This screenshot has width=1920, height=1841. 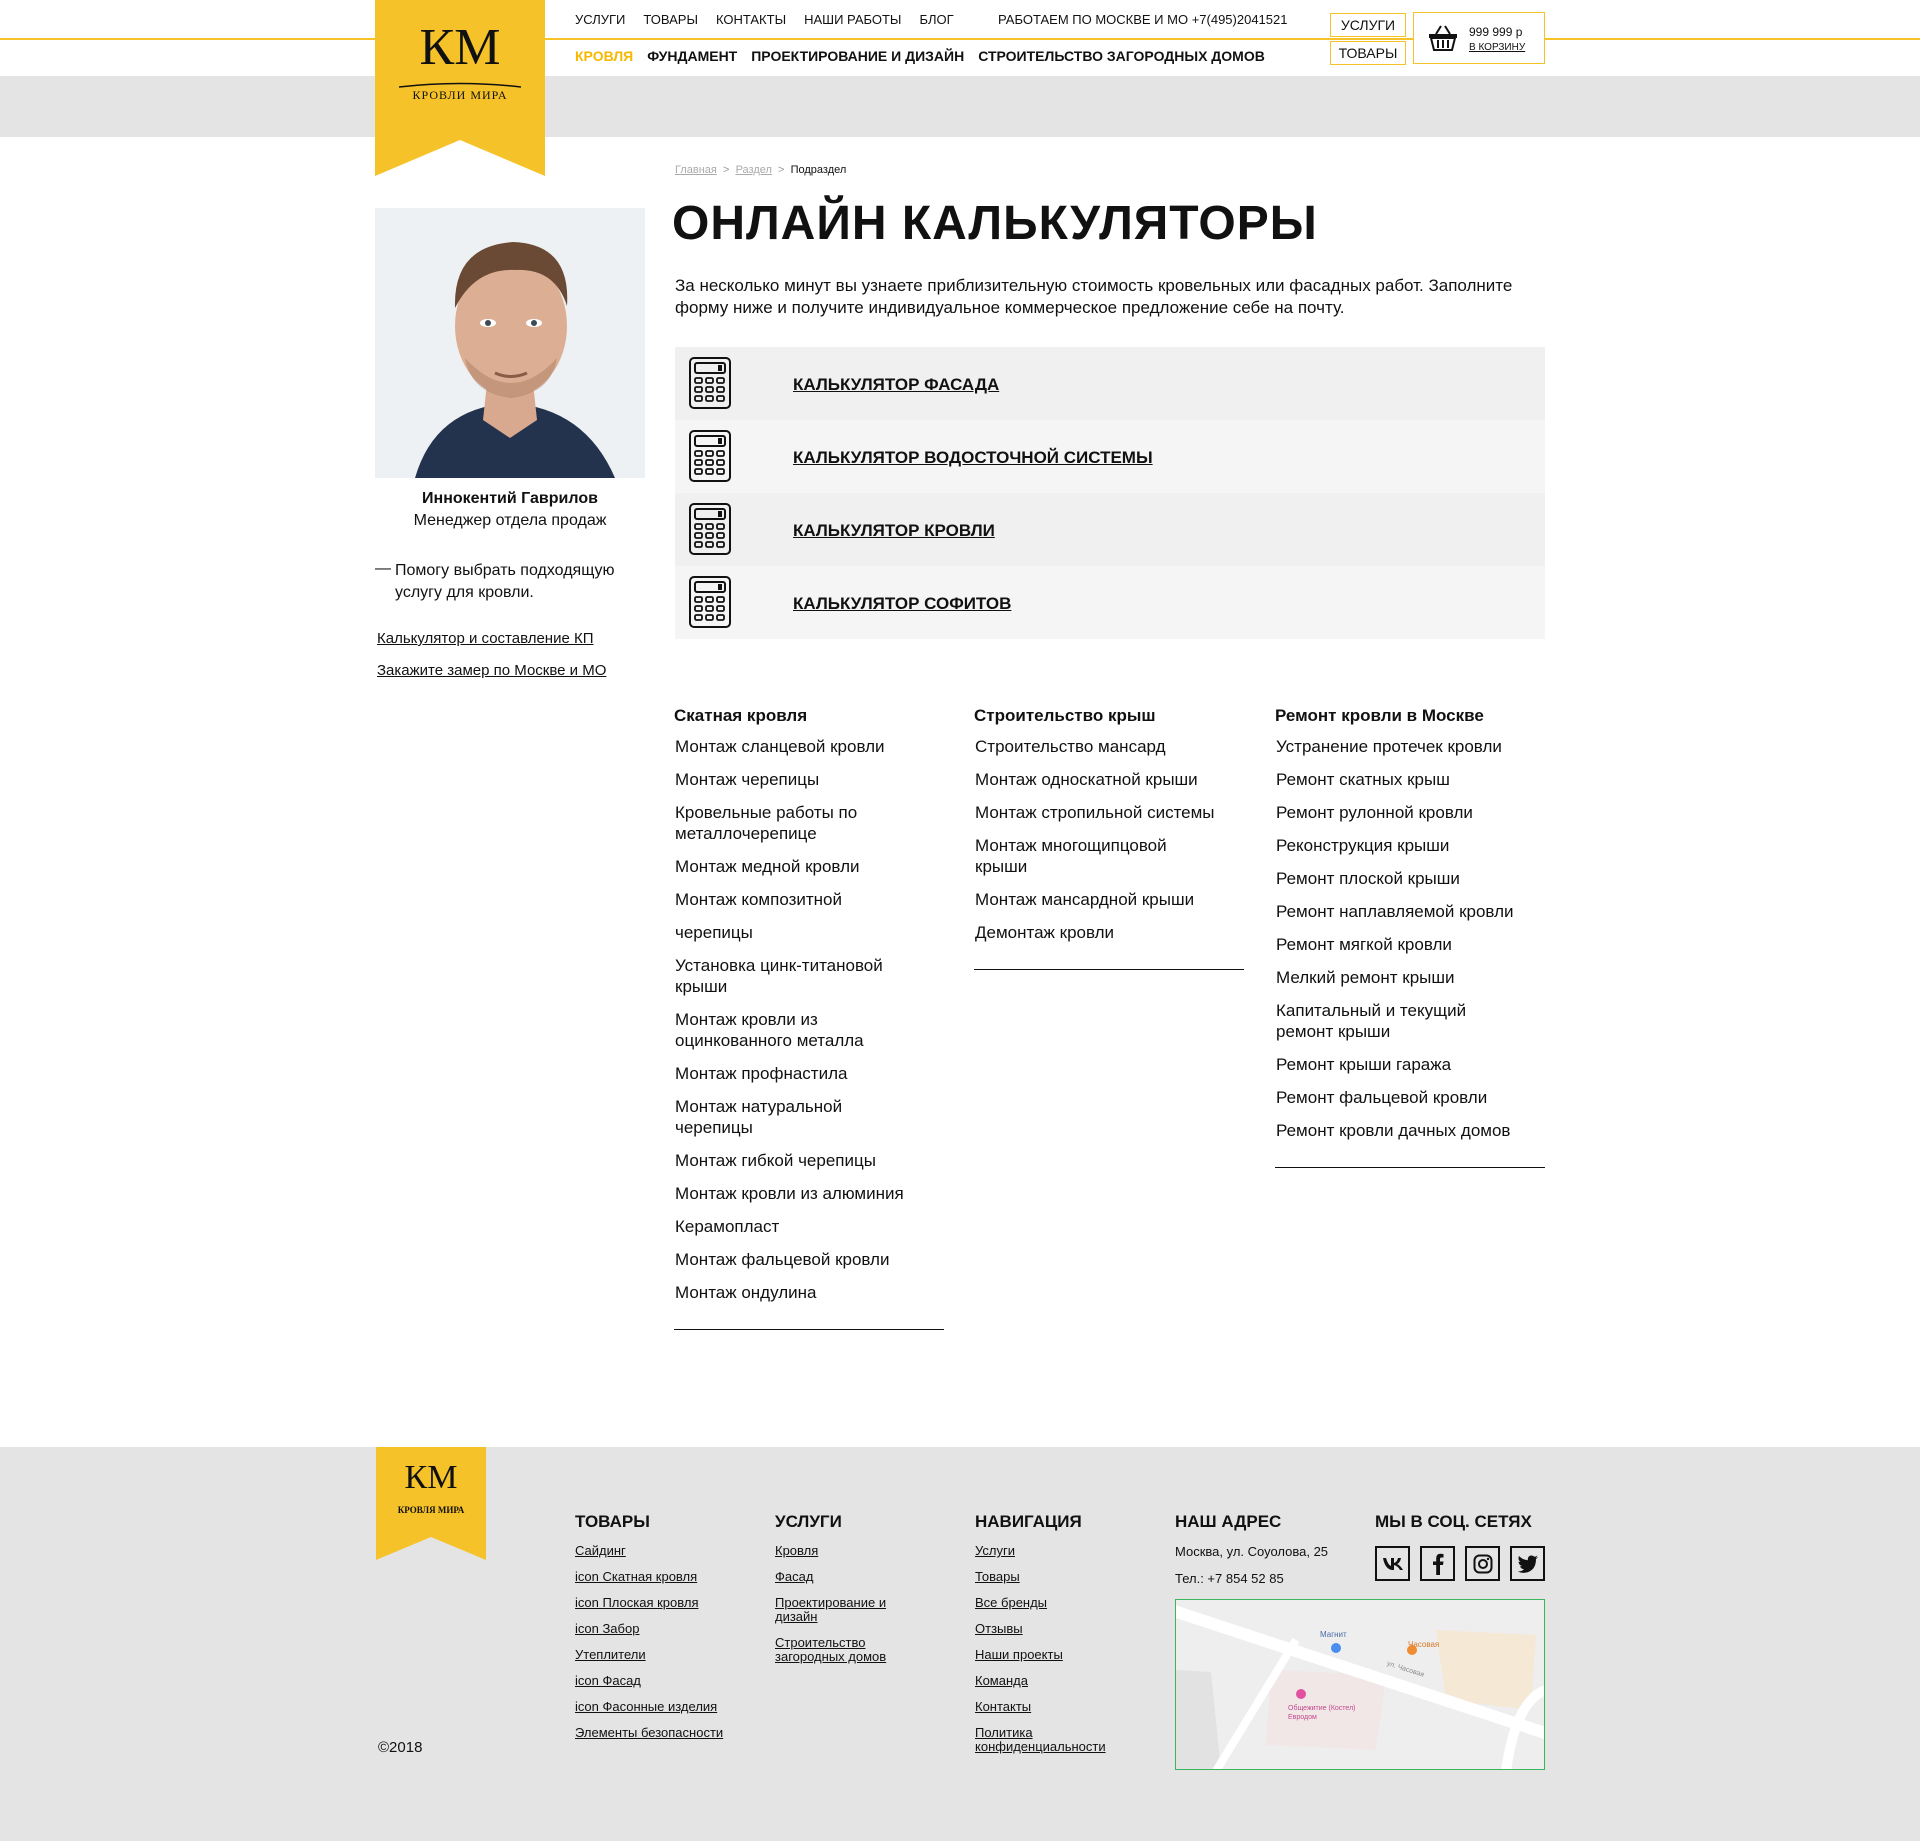 I want to click on main-nav-design: Проектирование и дизайн, so click(x=857, y=56).